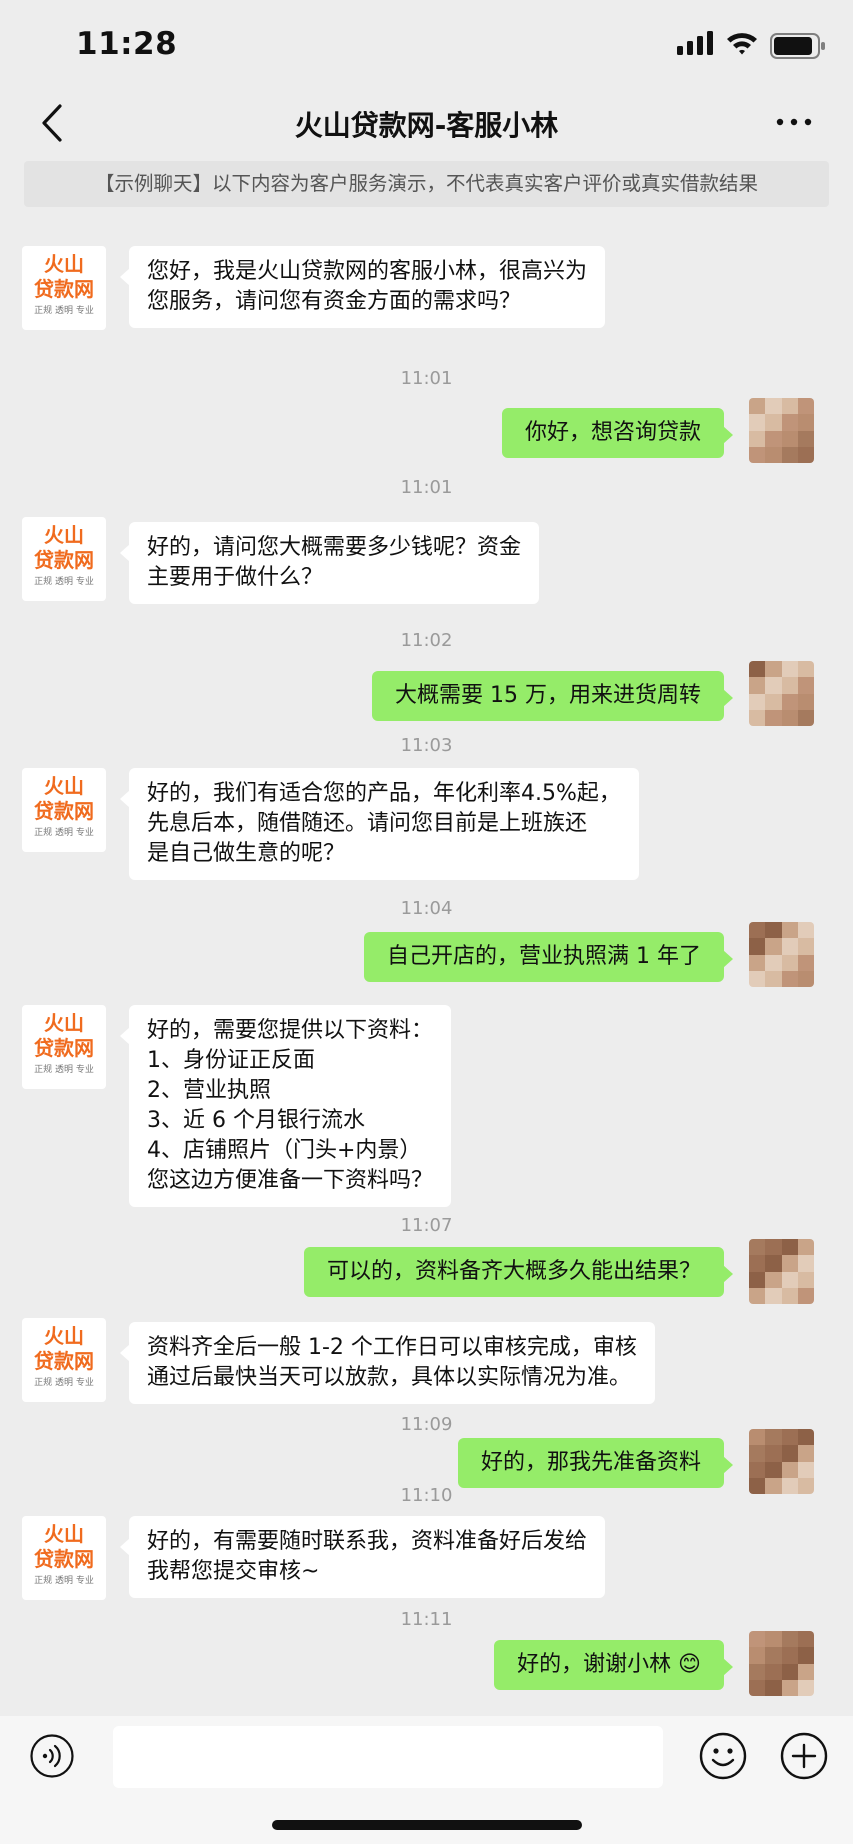  What do you see at coordinates (367, 271) in the screenshot?
I see `message-line: 您好，我是火山贷款网的客服小林，很高兴为` at bounding box center [367, 271].